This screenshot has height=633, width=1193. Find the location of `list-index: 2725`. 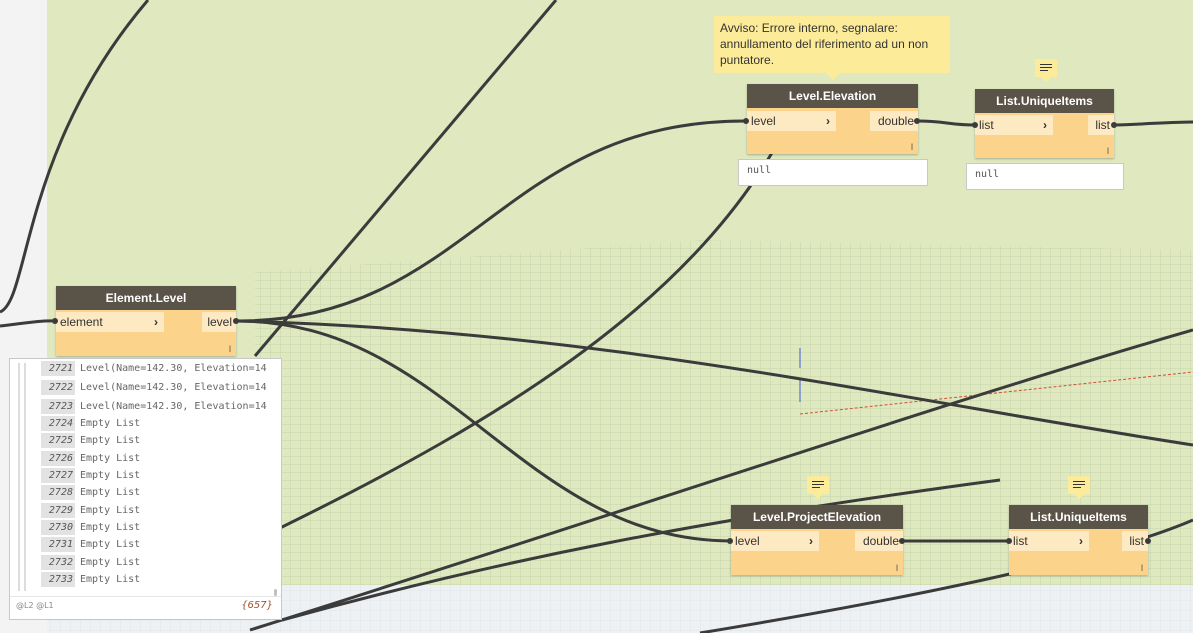

list-index: 2725 is located at coordinates (58, 440).